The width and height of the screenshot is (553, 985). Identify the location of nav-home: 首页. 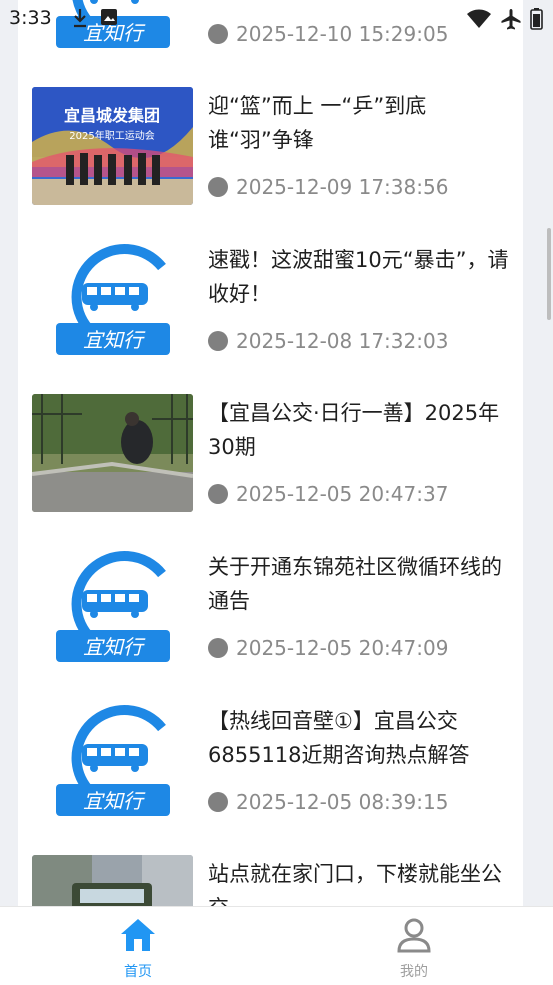
(138, 949).